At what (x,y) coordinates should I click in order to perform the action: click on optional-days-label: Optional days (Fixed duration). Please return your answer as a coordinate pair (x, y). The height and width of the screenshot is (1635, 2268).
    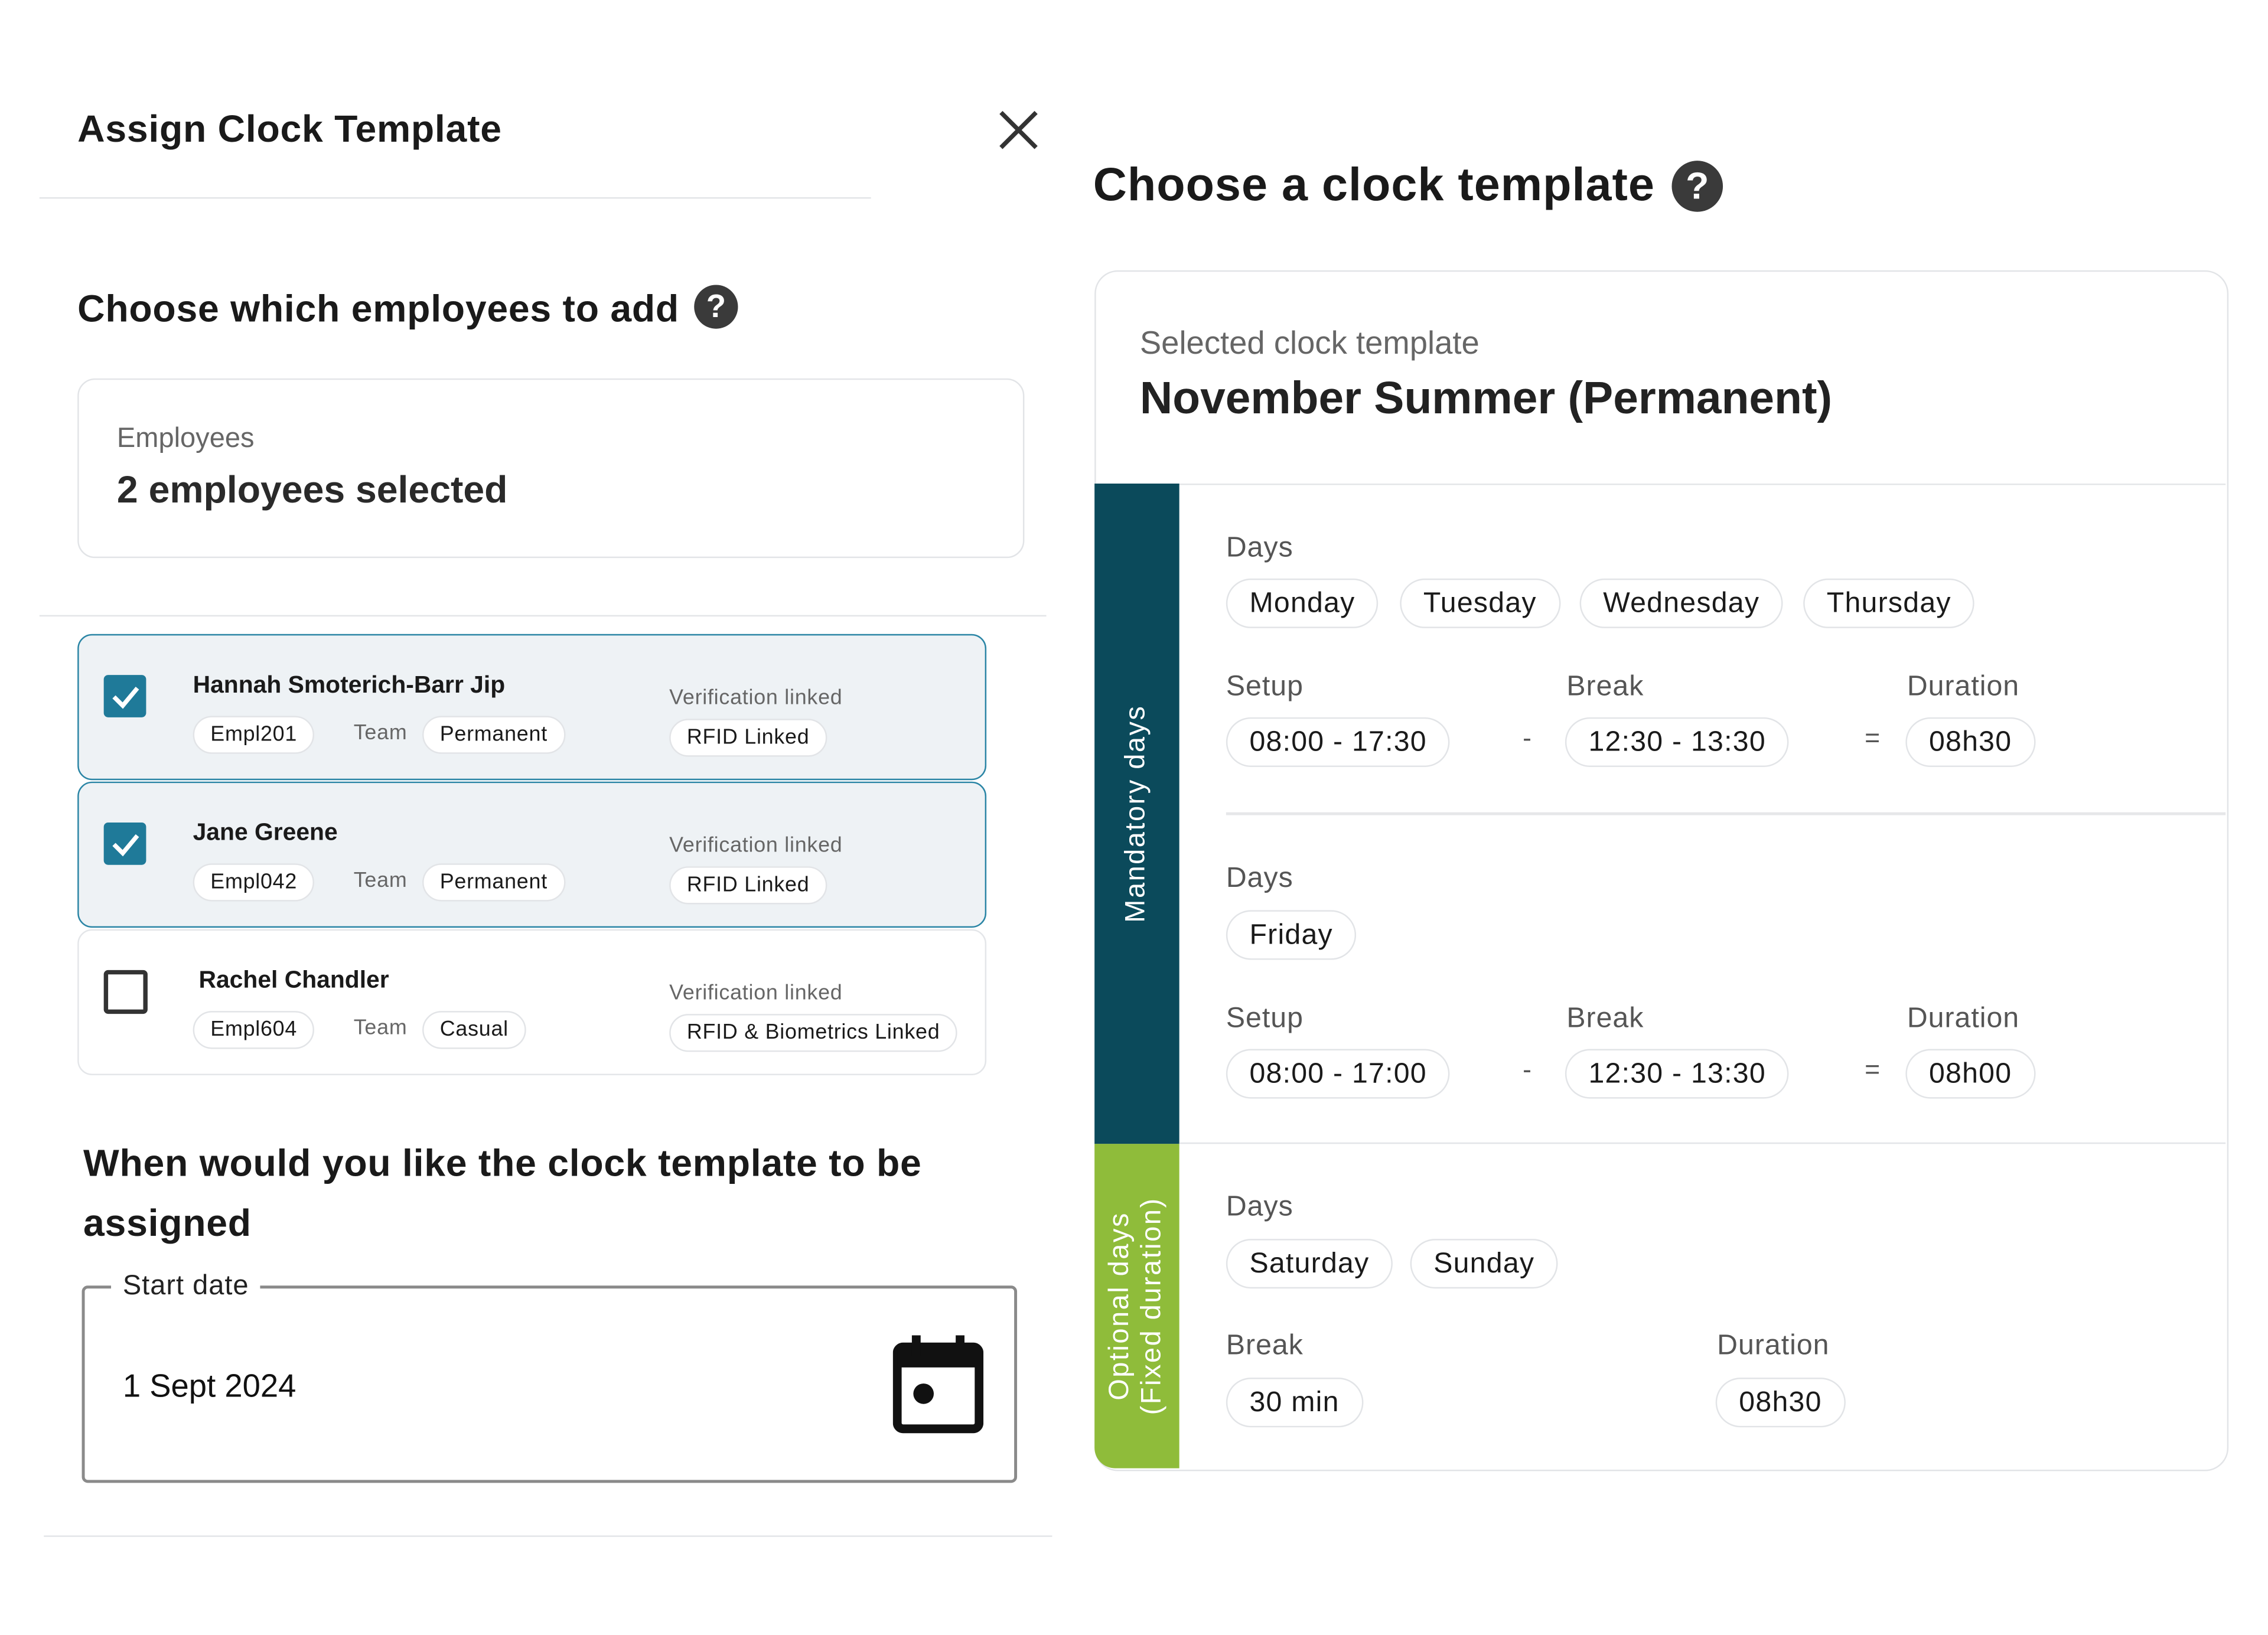
    Looking at the image, I should click on (1136, 1306).